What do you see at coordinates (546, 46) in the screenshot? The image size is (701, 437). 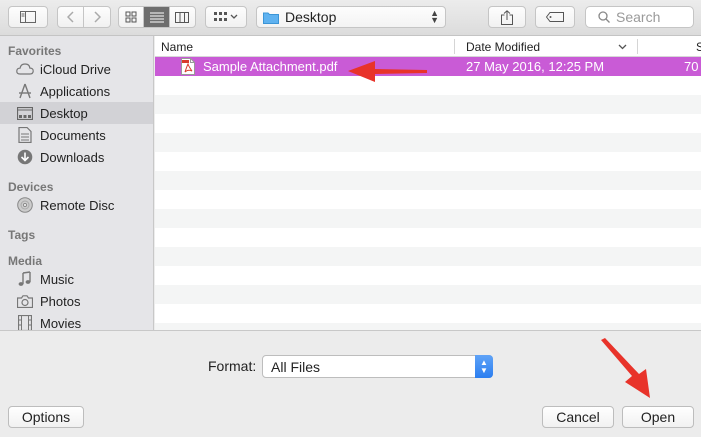 I see `column-header-date-modified: Date Modified` at bounding box center [546, 46].